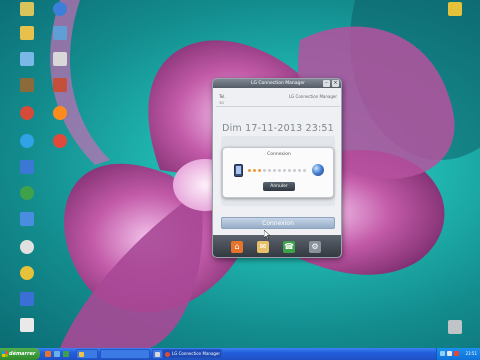 The height and width of the screenshot is (360, 480). I want to click on desktop-icon-recycle-bin, so click(455, 327).